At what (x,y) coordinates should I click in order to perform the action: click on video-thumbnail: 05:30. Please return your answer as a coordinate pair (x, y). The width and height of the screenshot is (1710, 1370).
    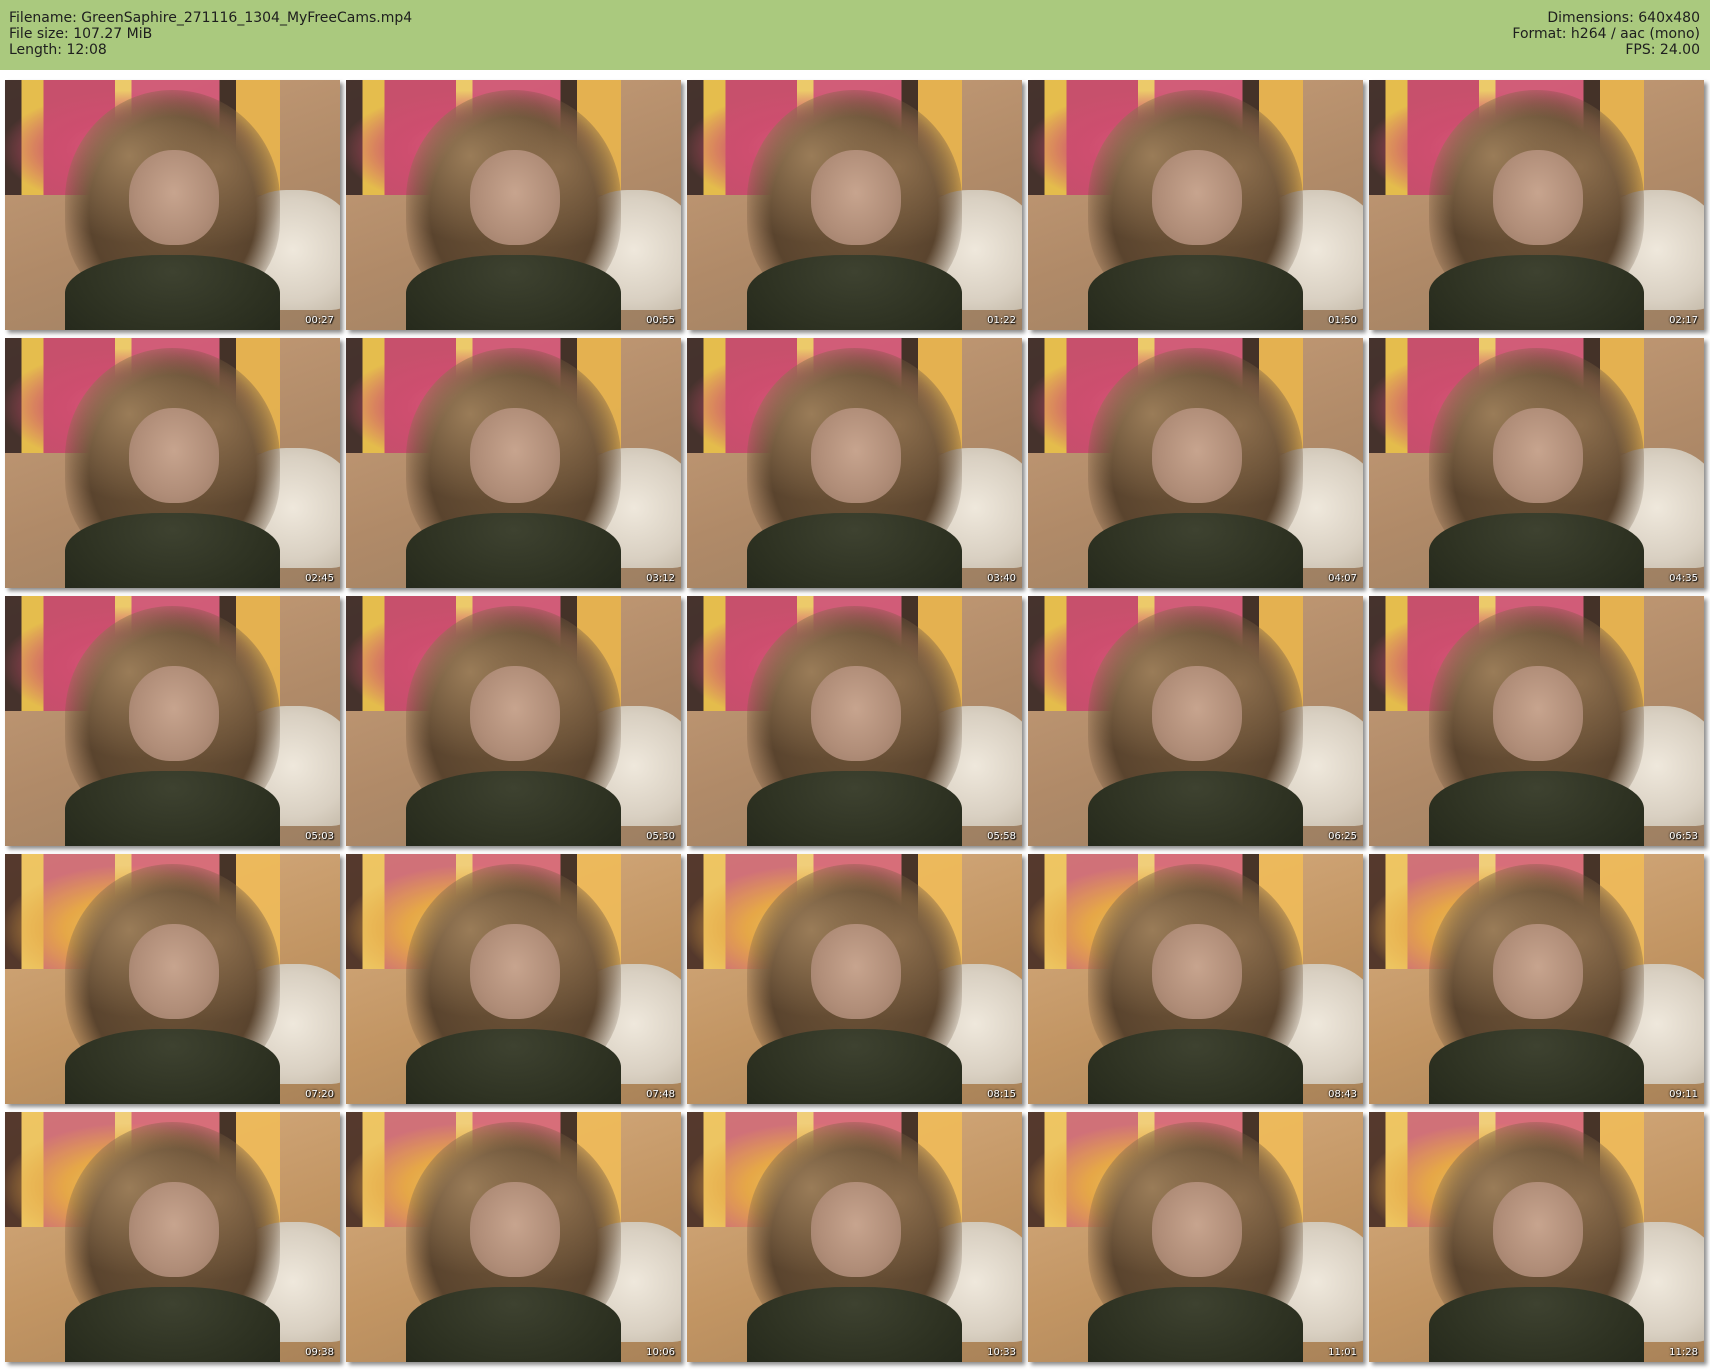
    Looking at the image, I should click on (513, 721).